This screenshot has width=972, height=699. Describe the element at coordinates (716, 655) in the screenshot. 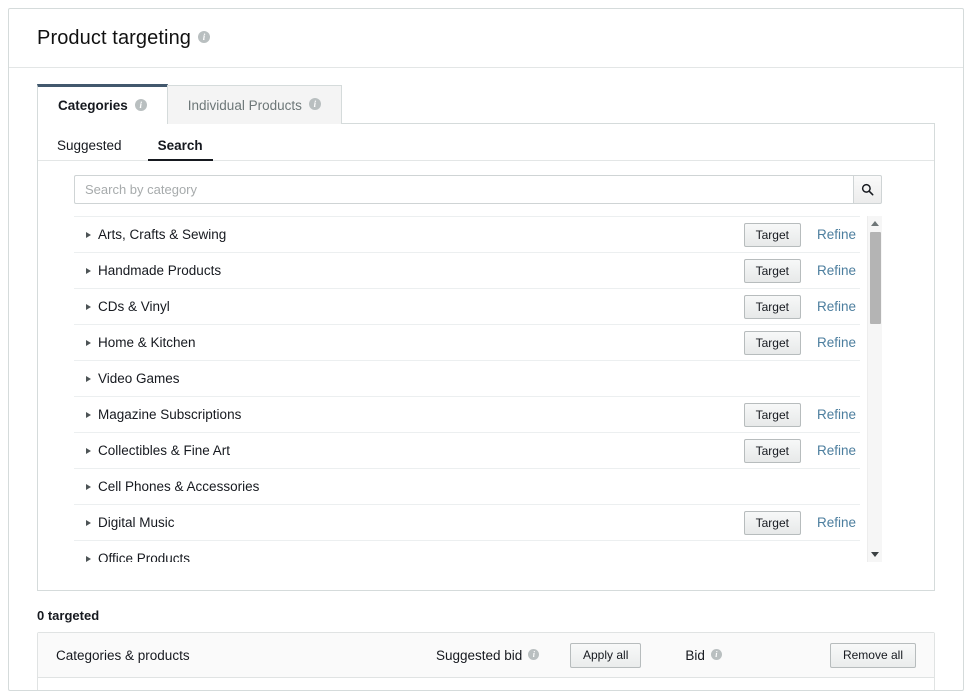

I see `bid-info-icon: i` at that location.